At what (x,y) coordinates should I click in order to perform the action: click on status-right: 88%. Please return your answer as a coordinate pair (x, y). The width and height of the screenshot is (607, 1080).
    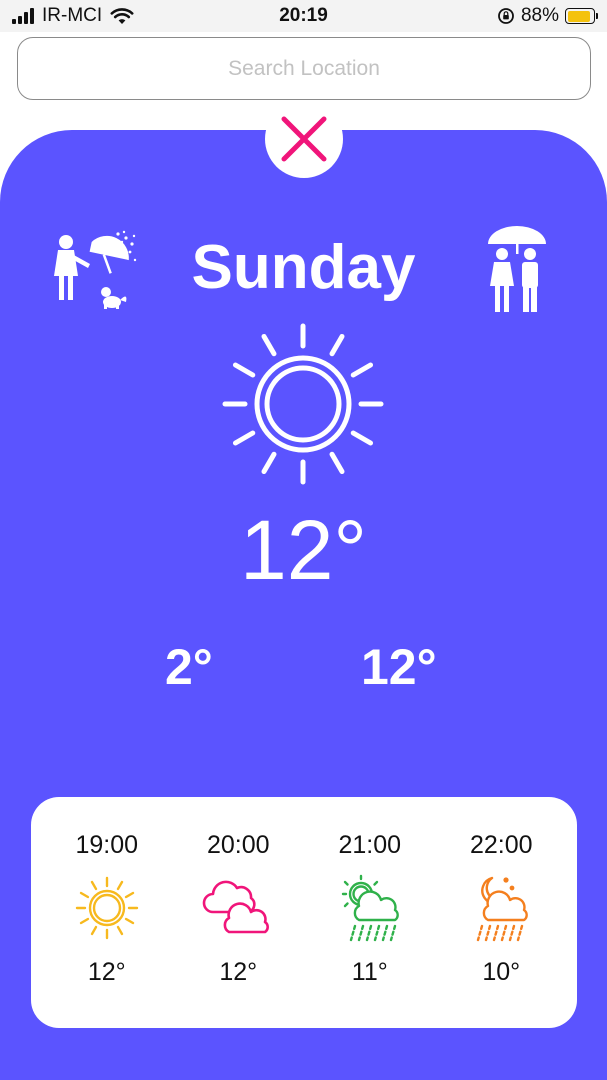
    Looking at the image, I should click on (547, 16).